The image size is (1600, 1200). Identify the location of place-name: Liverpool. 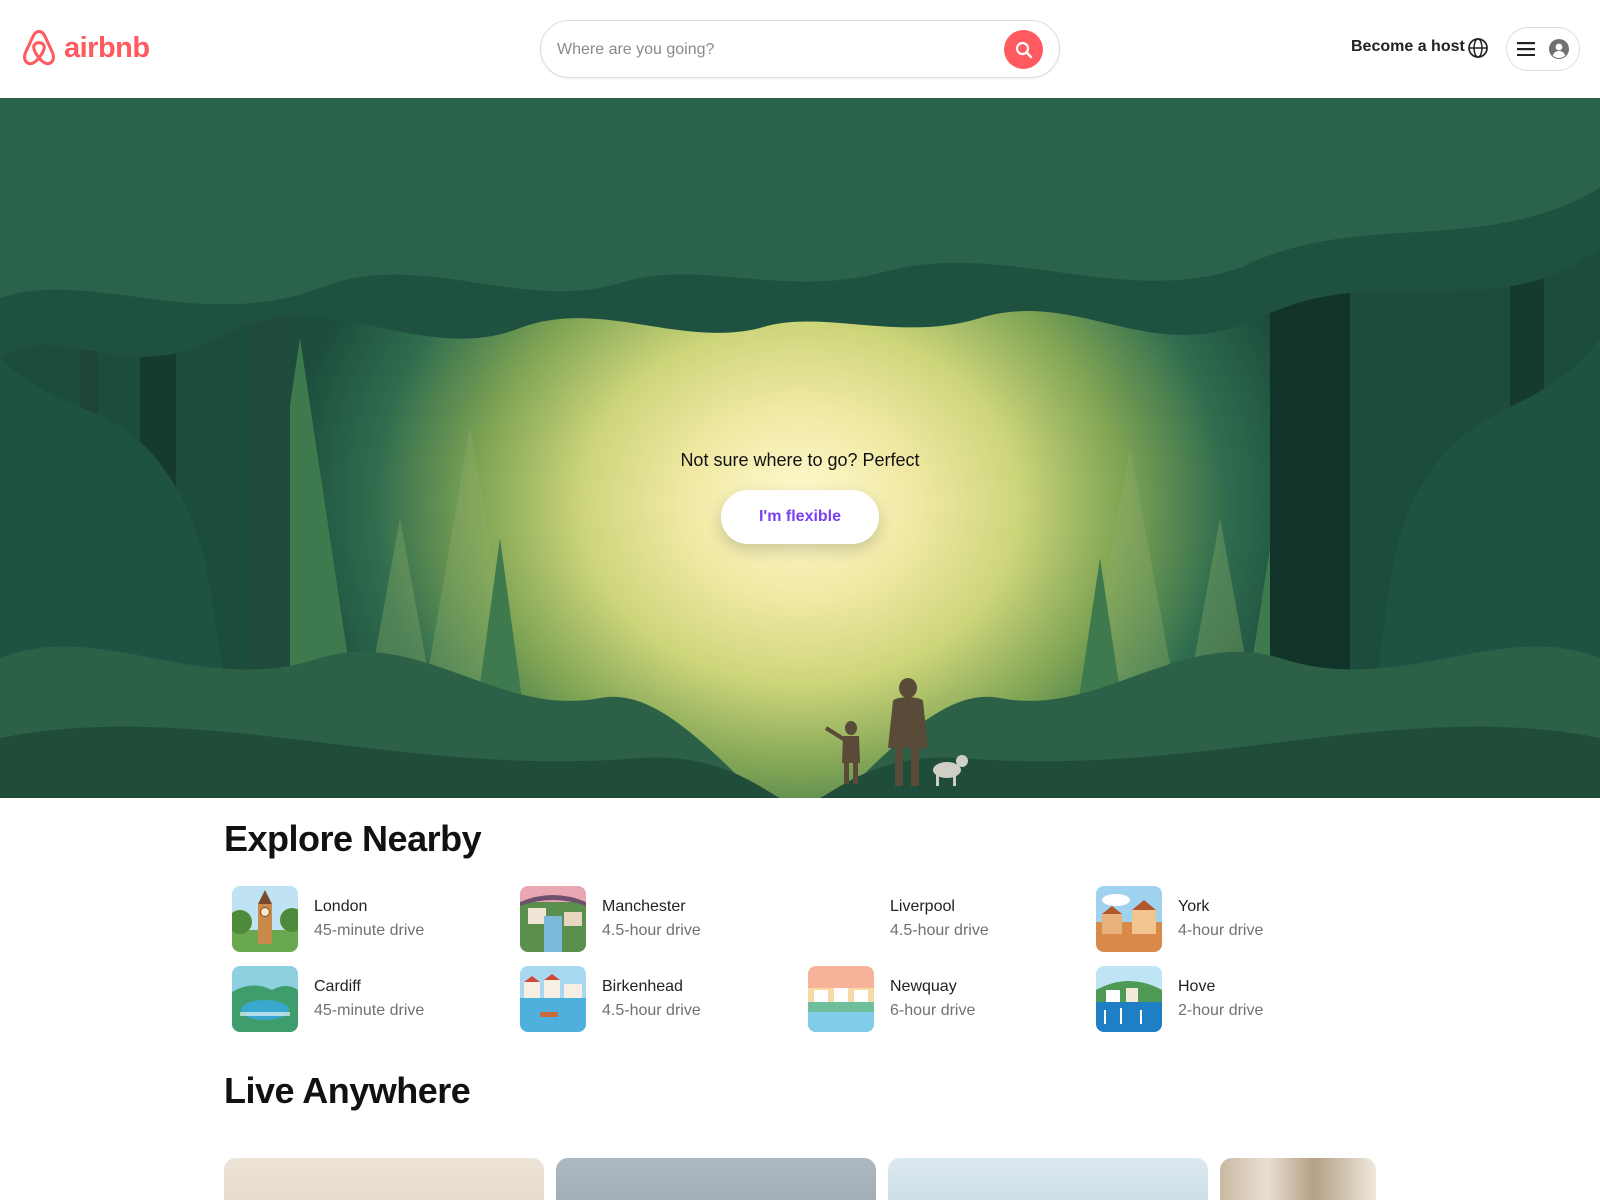
(922, 906).